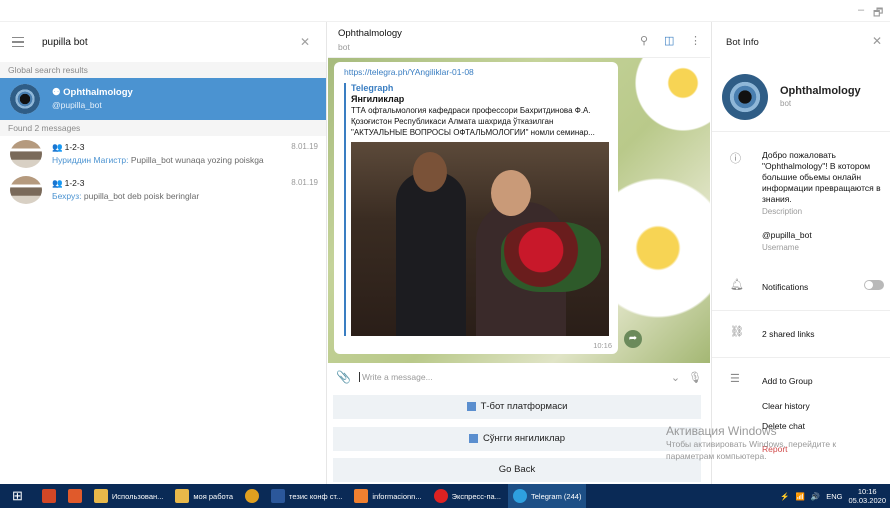 This screenshot has width=890, height=508. What do you see at coordinates (787, 381) in the screenshot?
I see `add-to-group-label: Add to Group` at bounding box center [787, 381].